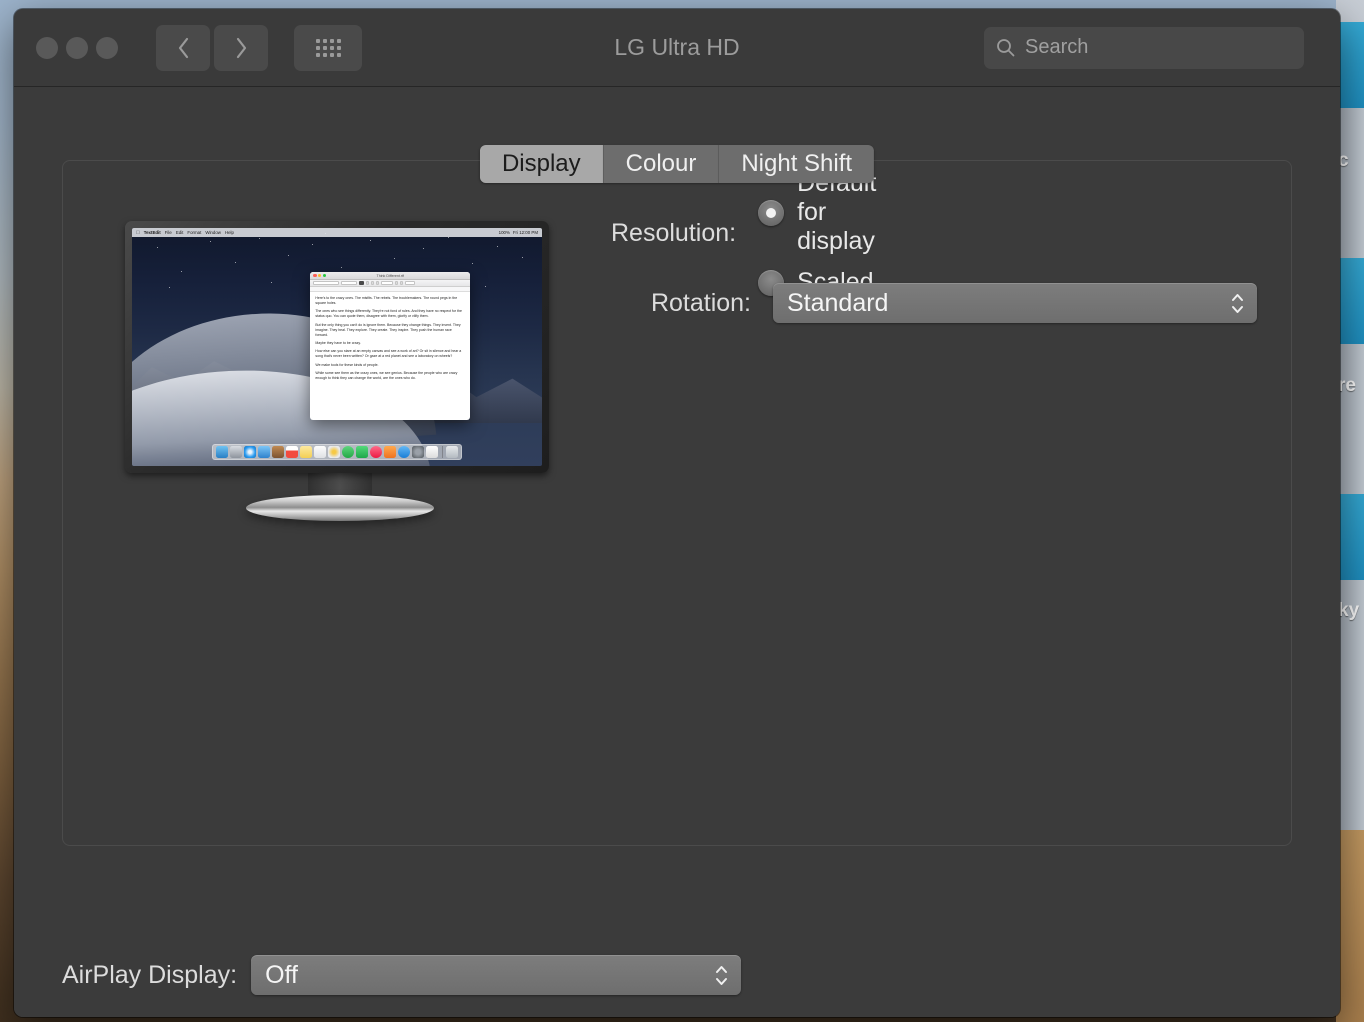  Describe the element at coordinates (264, 452) in the screenshot. I see `mail-icon` at that location.